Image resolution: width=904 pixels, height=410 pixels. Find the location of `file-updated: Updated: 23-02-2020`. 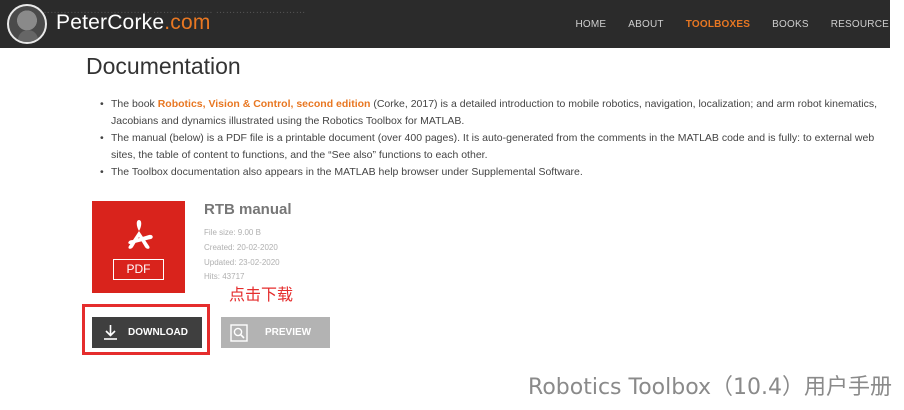

file-updated: Updated: 23-02-2020 is located at coordinates (242, 262).